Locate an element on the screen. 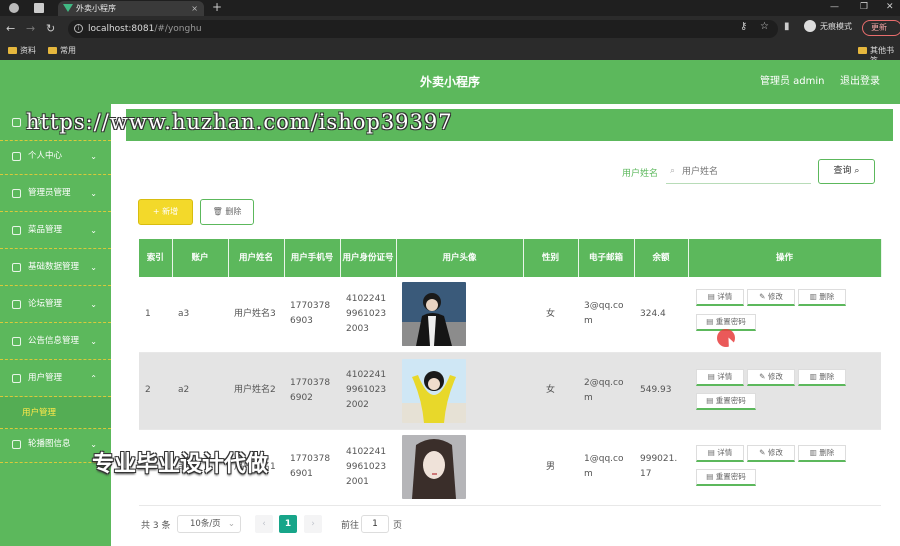 This screenshot has width=900, height=546. cell-email: 2@qq.com is located at coordinates (606, 391).